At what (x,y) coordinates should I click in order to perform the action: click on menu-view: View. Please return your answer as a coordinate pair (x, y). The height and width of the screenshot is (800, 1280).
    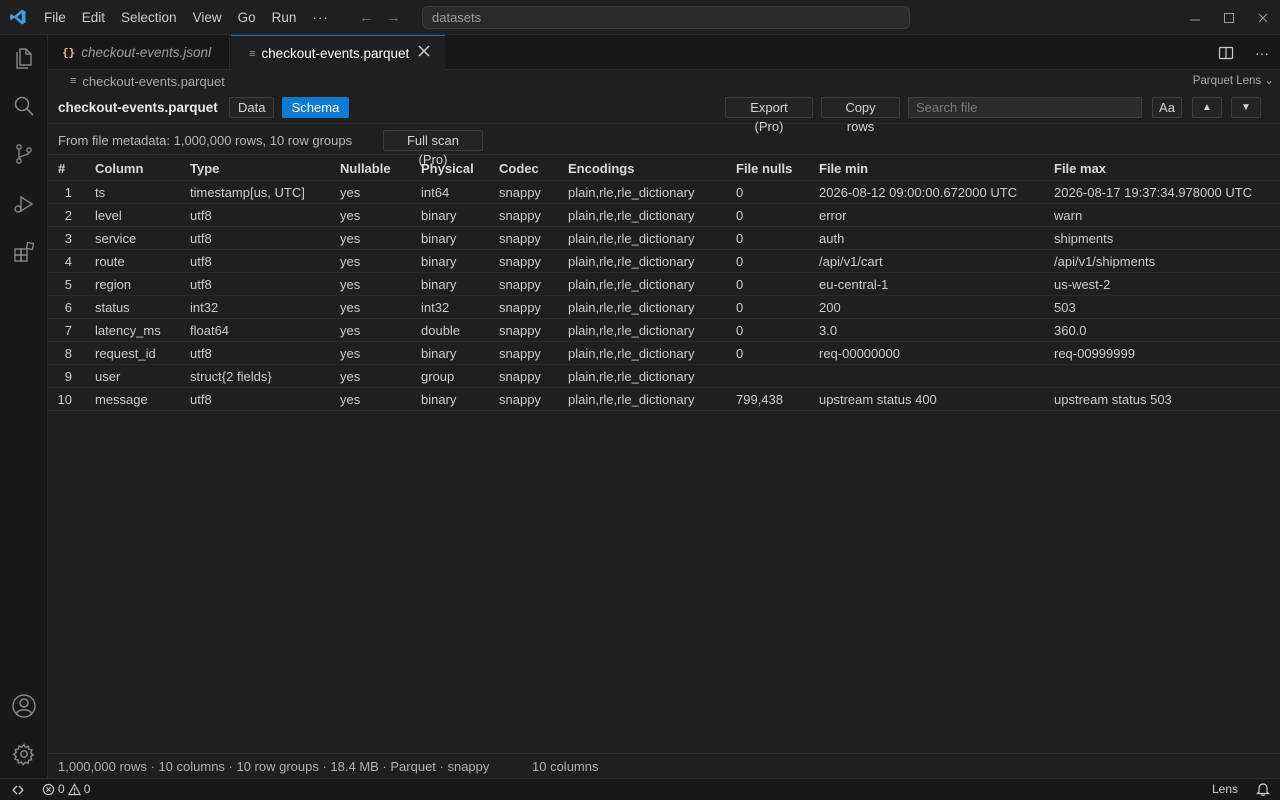
    Looking at the image, I should click on (207, 17).